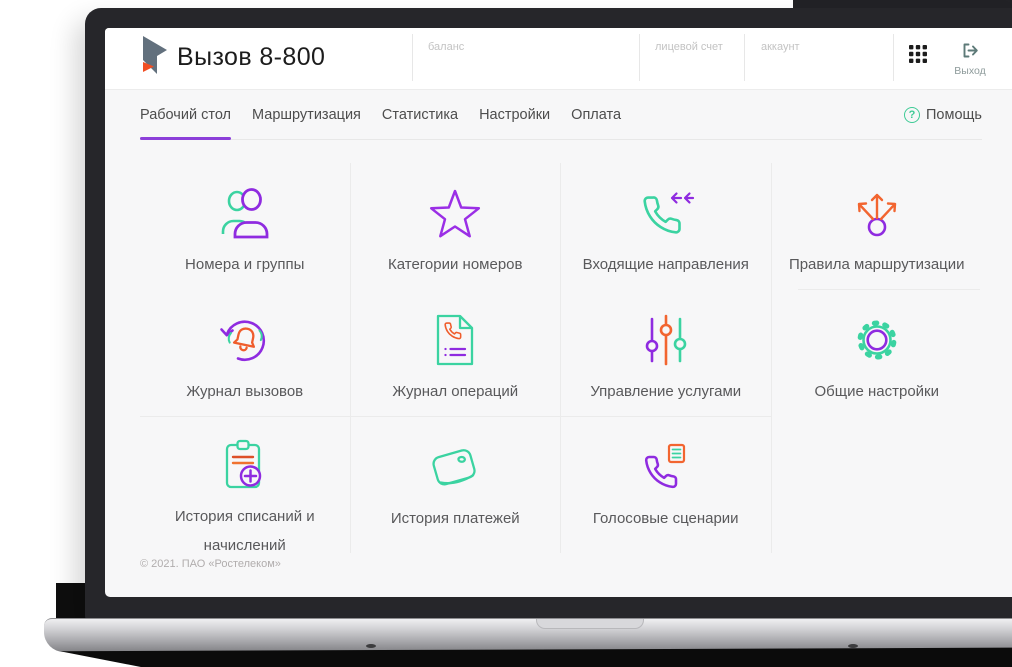 The width and height of the screenshot is (1012, 667). I want to click on tile-label: Голосовые сценарии, so click(665, 518).